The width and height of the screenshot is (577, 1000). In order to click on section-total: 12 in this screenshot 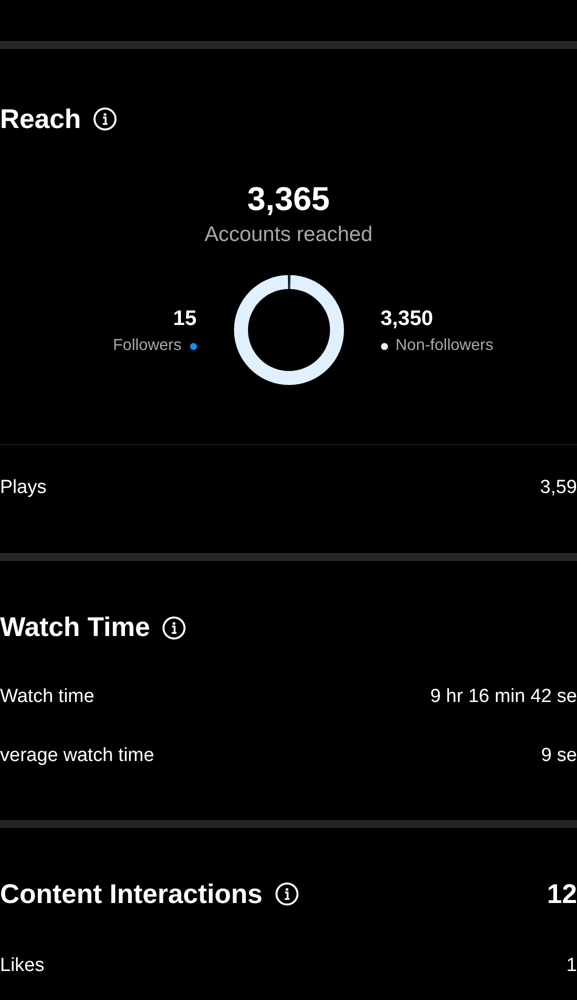, I will do `click(561, 894)`.